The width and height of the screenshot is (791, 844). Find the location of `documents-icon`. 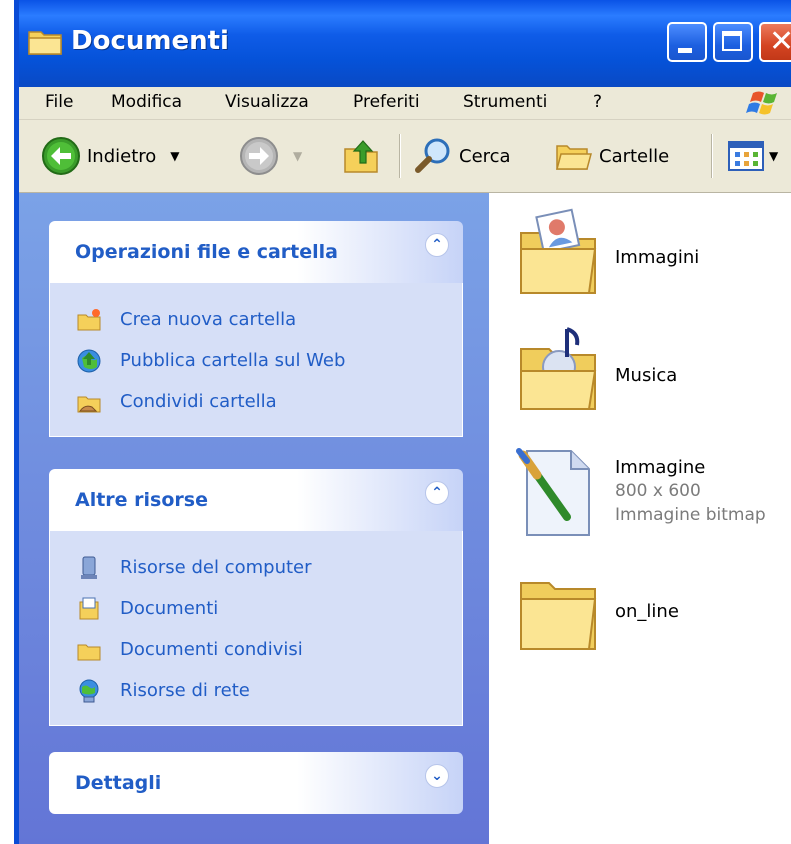

documents-icon is located at coordinates (89, 608).